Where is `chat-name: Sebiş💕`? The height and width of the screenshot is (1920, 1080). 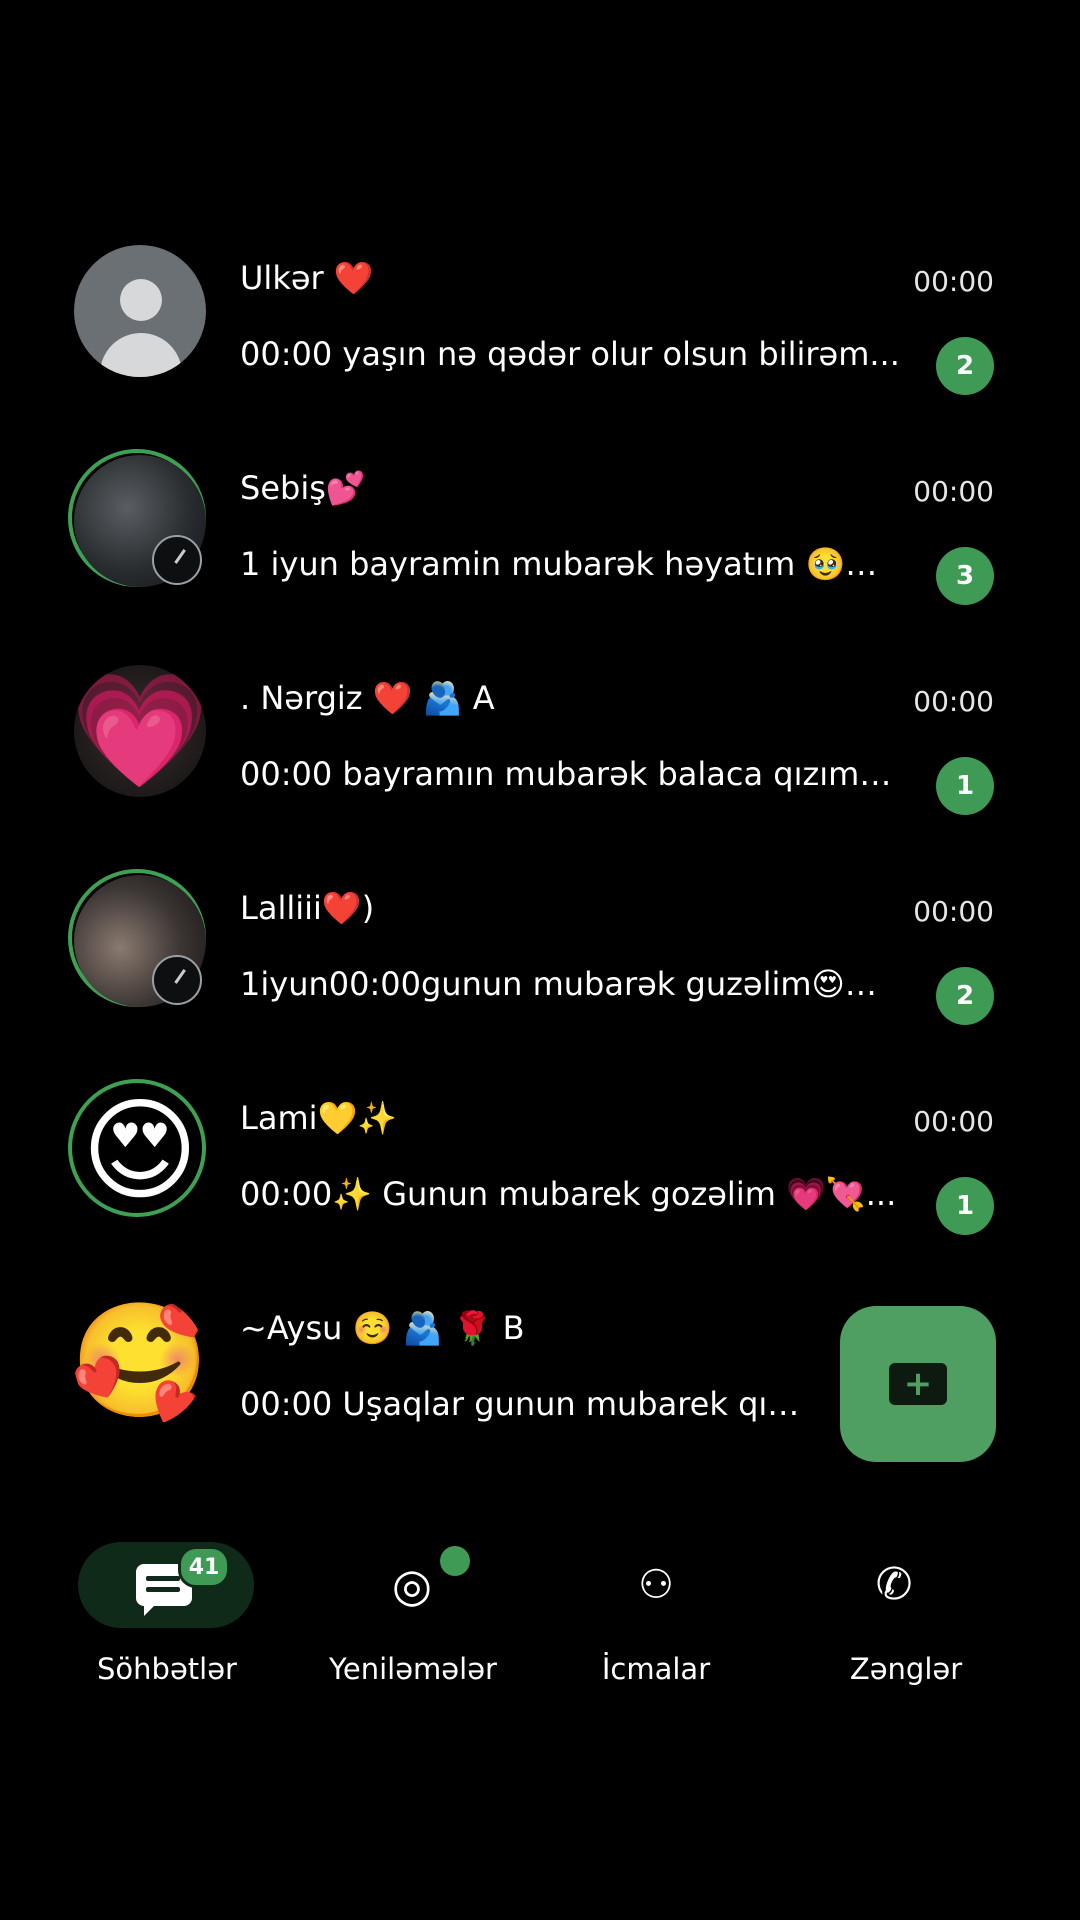
chat-name: Sebiş💕 is located at coordinates (303, 488).